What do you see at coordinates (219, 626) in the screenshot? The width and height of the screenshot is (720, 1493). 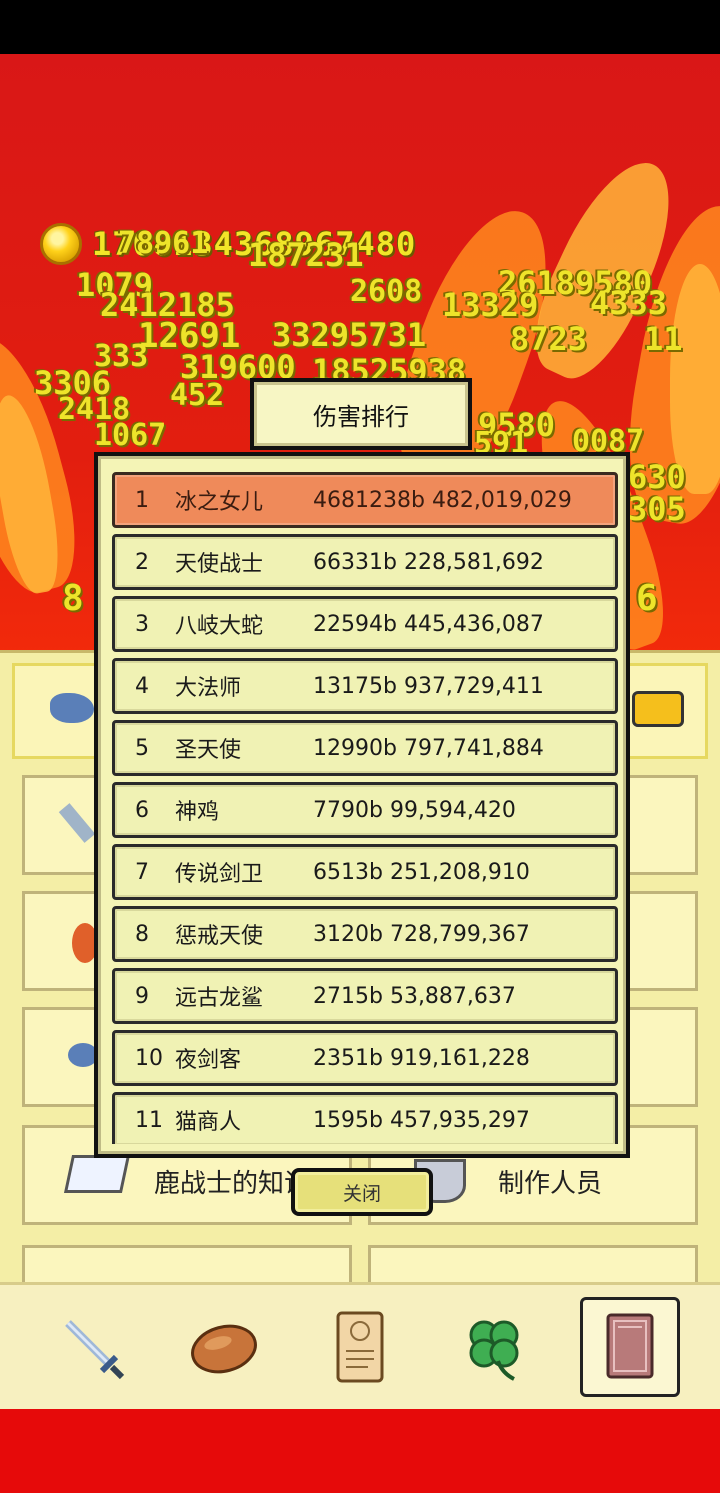 I see `hero-name: 八岐大蛇` at bounding box center [219, 626].